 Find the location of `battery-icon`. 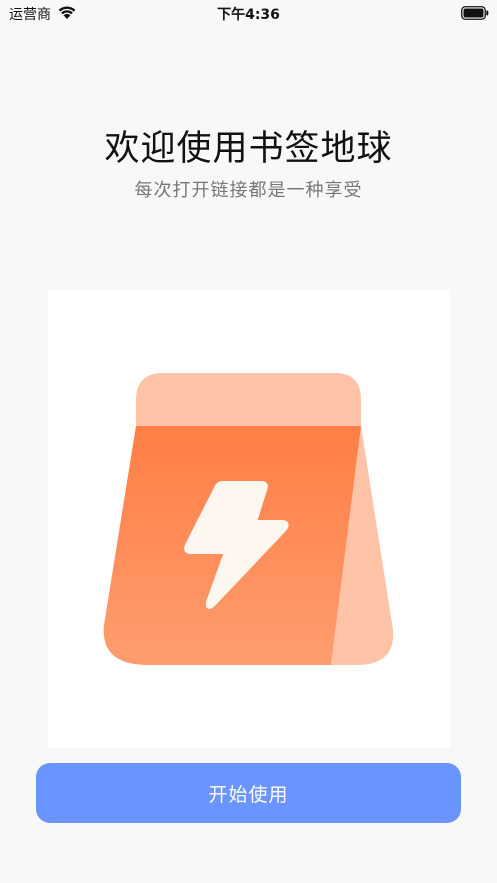

battery-icon is located at coordinates (475, 12).